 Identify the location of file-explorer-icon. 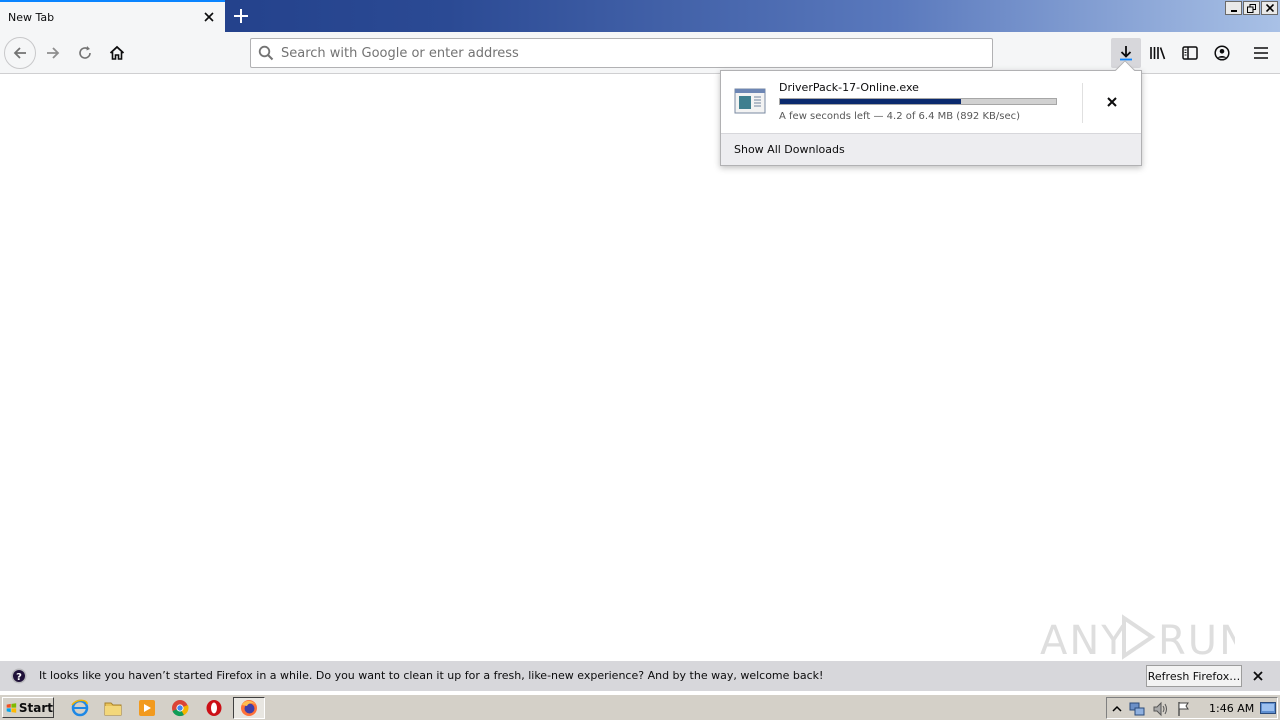
(113, 708).